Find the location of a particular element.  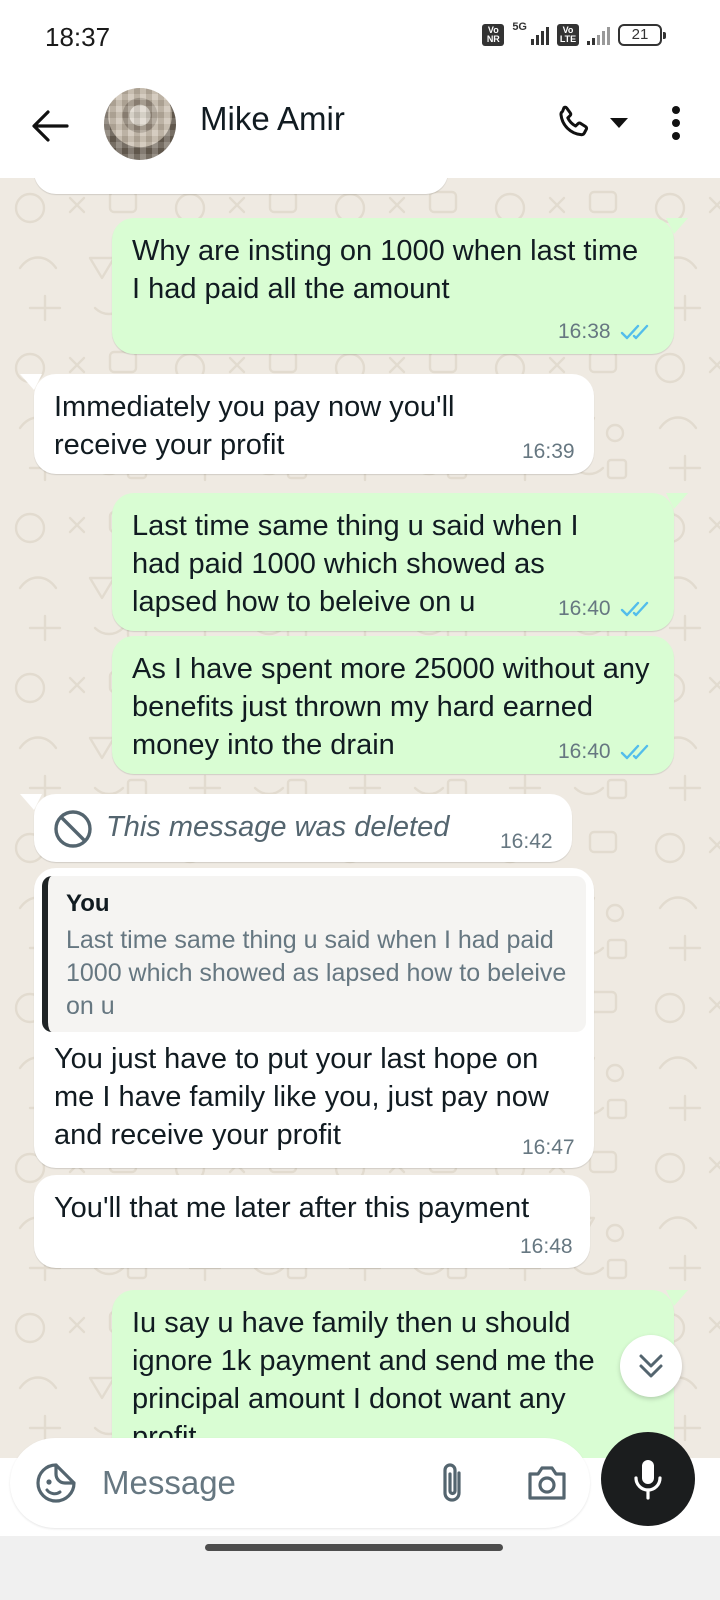

message-input-bar is located at coordinates (300, 1483).